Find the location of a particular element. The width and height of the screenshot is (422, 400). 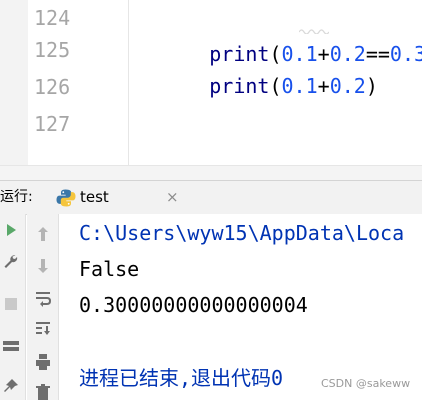

stop-icon is located at coordinates (11, 304).